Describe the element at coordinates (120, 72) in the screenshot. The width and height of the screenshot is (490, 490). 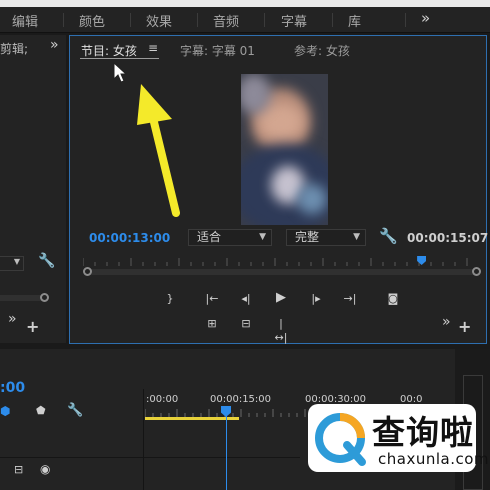
I see `mouse-cursor-icon` at that location.